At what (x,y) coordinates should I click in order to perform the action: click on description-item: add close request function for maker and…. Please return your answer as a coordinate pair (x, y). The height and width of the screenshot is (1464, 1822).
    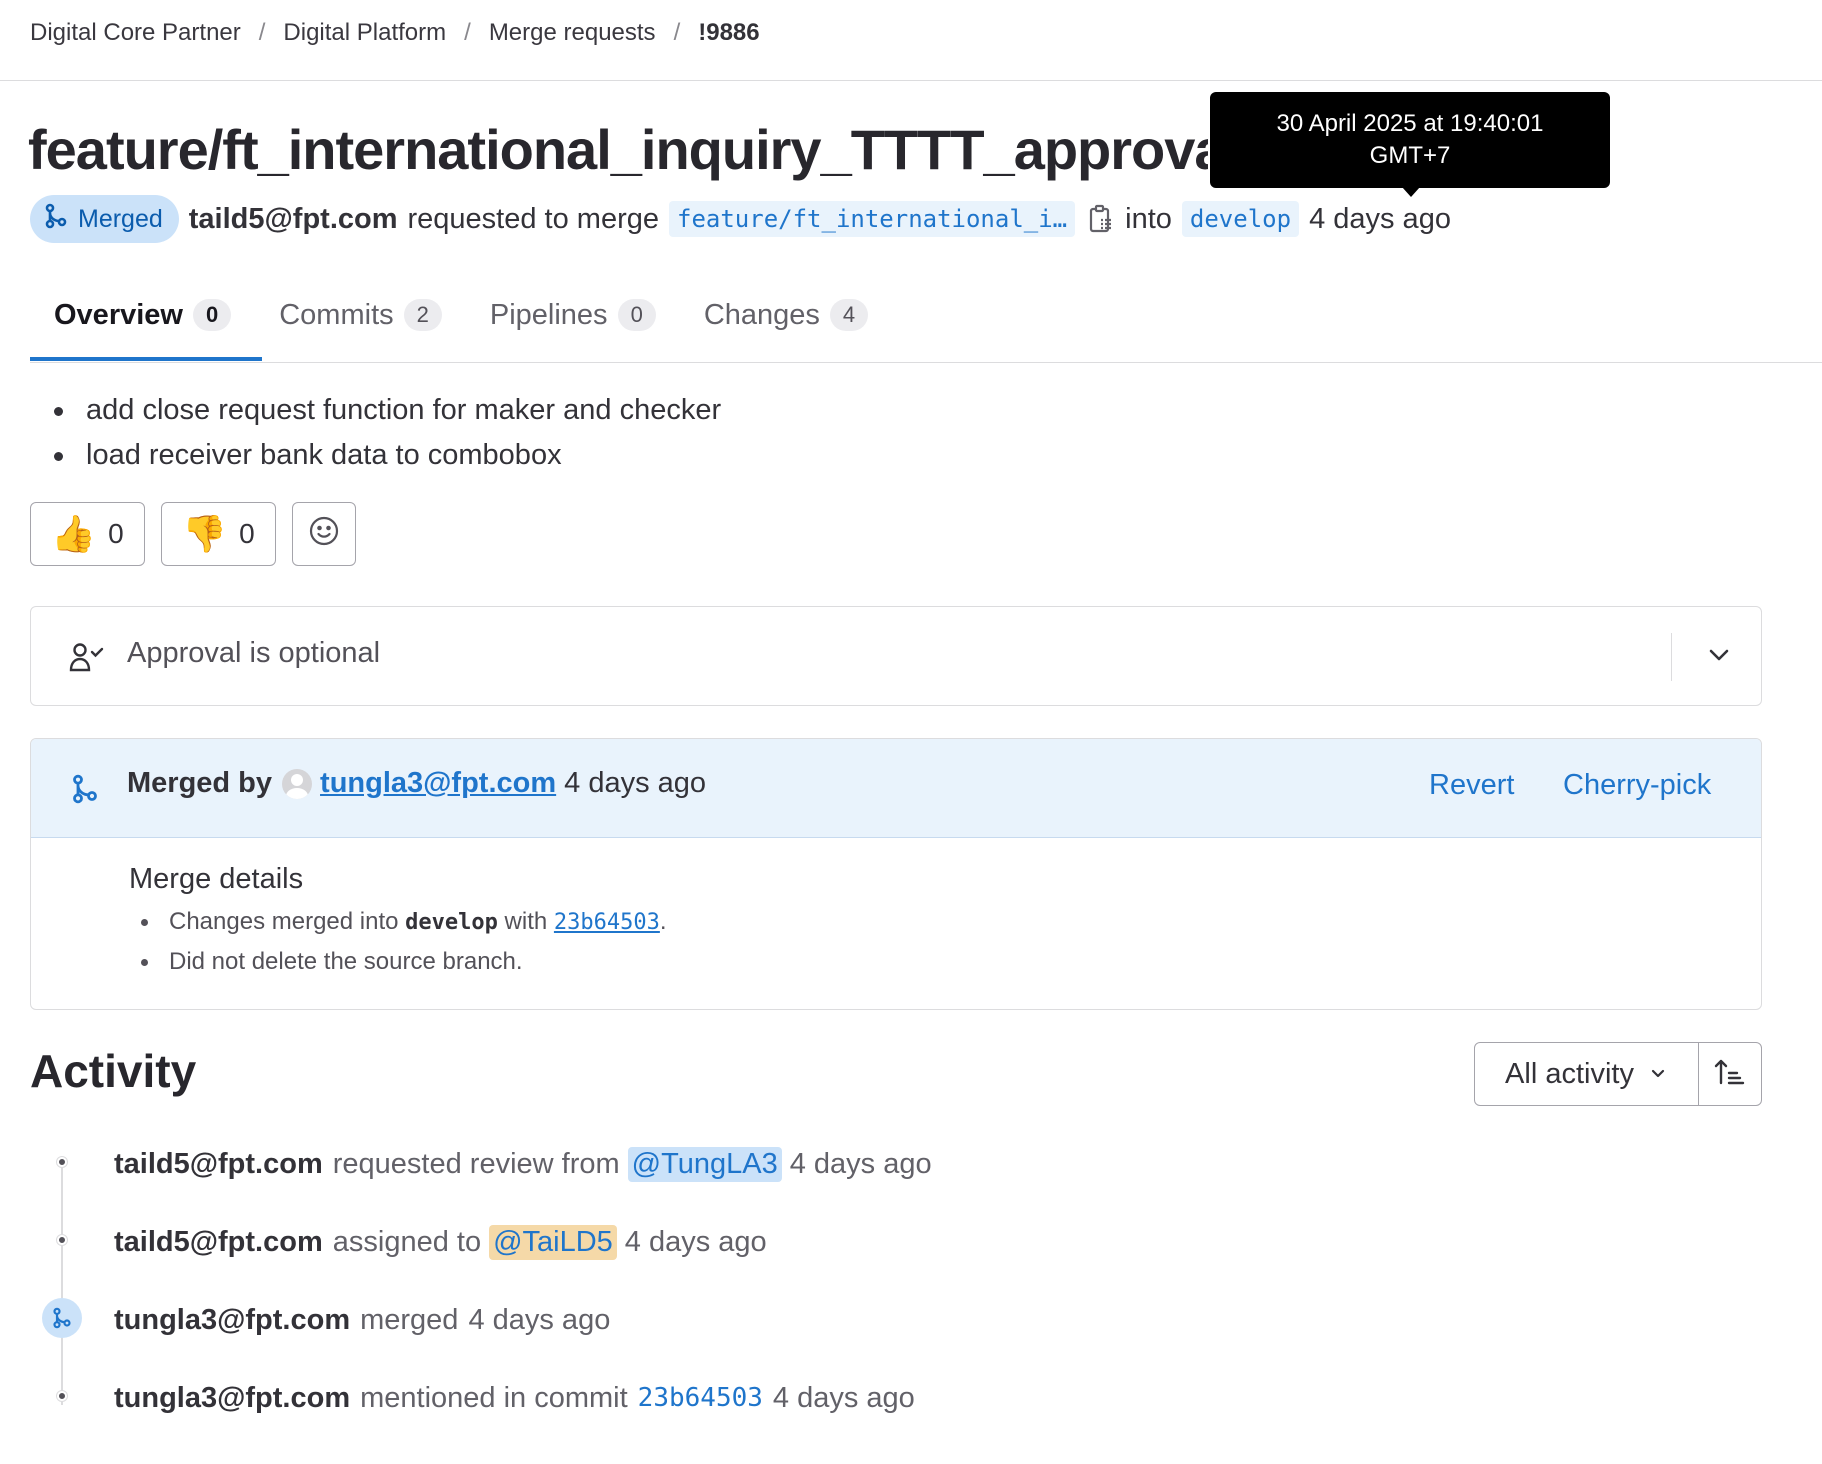
    Looking at the image, I should click on (375, 410).